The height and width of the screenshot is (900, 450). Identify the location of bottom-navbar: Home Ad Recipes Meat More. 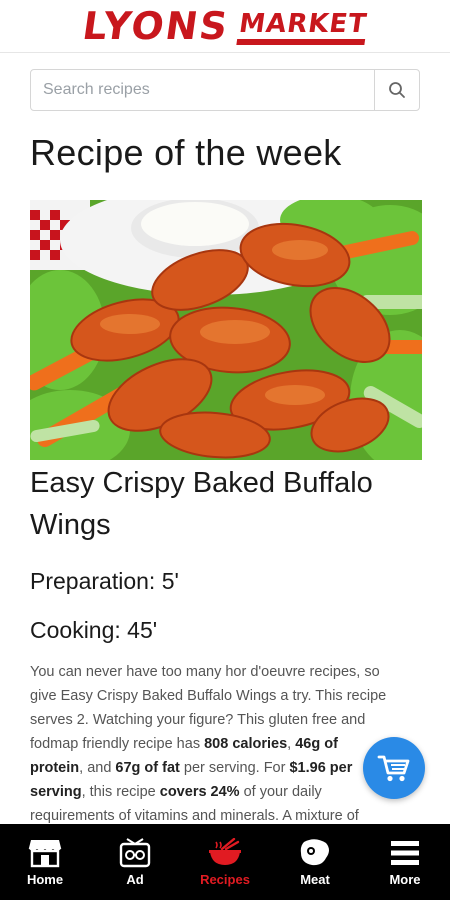
(225, 862).